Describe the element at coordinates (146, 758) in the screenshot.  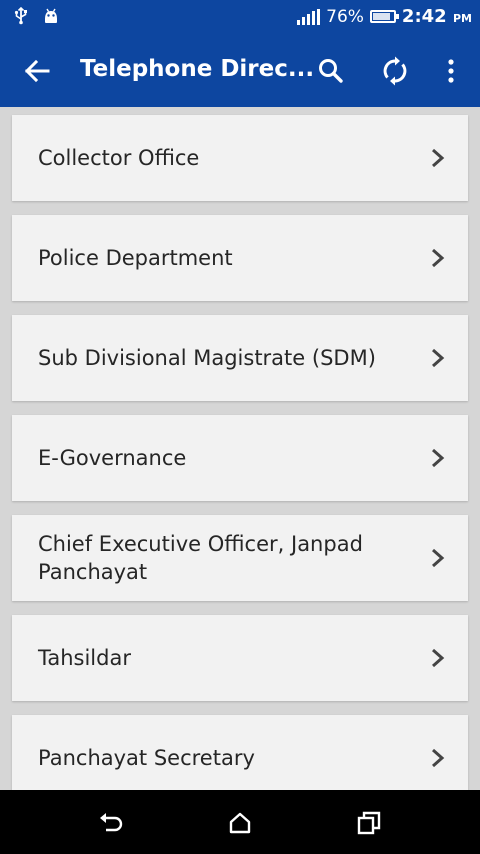
I see `list-item-label: Panchayat Secretary` at that location.